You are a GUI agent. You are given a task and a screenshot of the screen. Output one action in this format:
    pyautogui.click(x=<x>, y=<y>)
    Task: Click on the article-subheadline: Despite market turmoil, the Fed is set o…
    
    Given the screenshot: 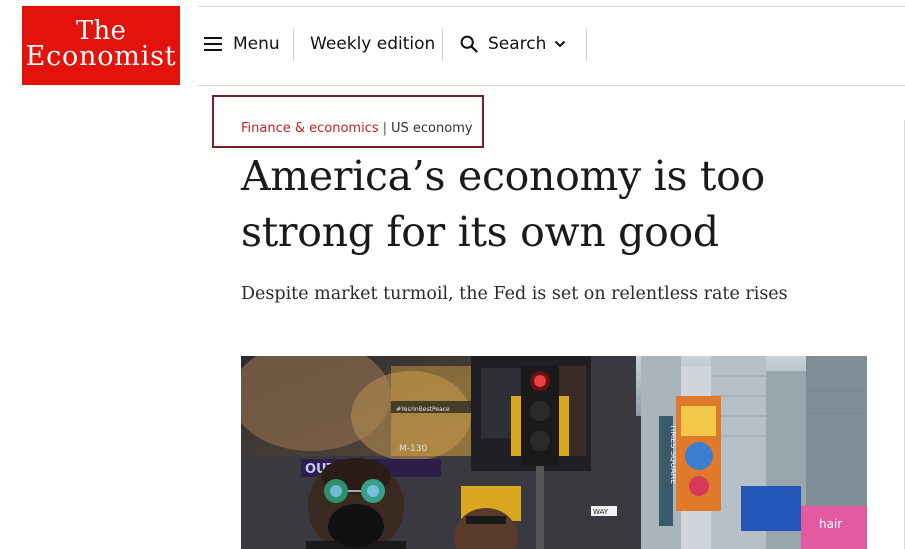 What is the action you would take?
    pyautogui.click(x=514, y=294)
    